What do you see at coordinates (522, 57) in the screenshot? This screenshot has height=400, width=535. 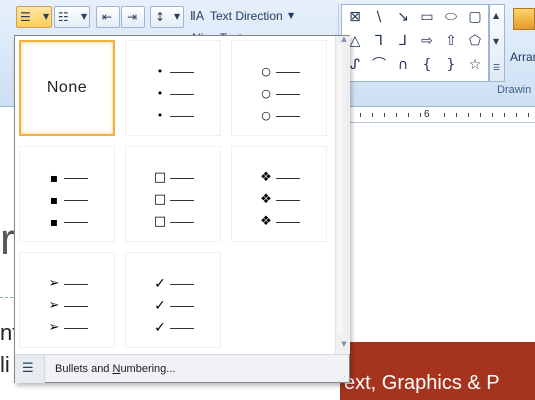 I see `arrange-label: Arran` at bounding box center [522, 57].